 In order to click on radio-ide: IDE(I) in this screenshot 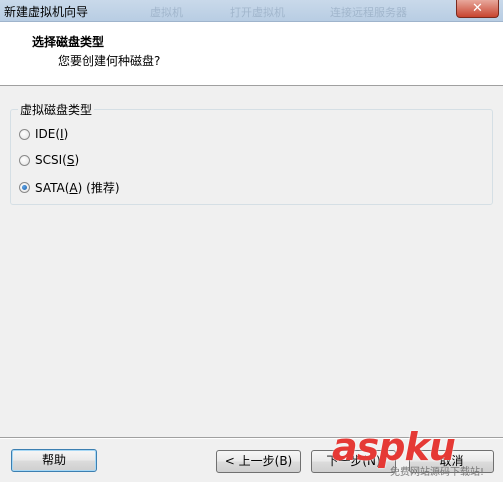, I will do `click(43, 134)`.